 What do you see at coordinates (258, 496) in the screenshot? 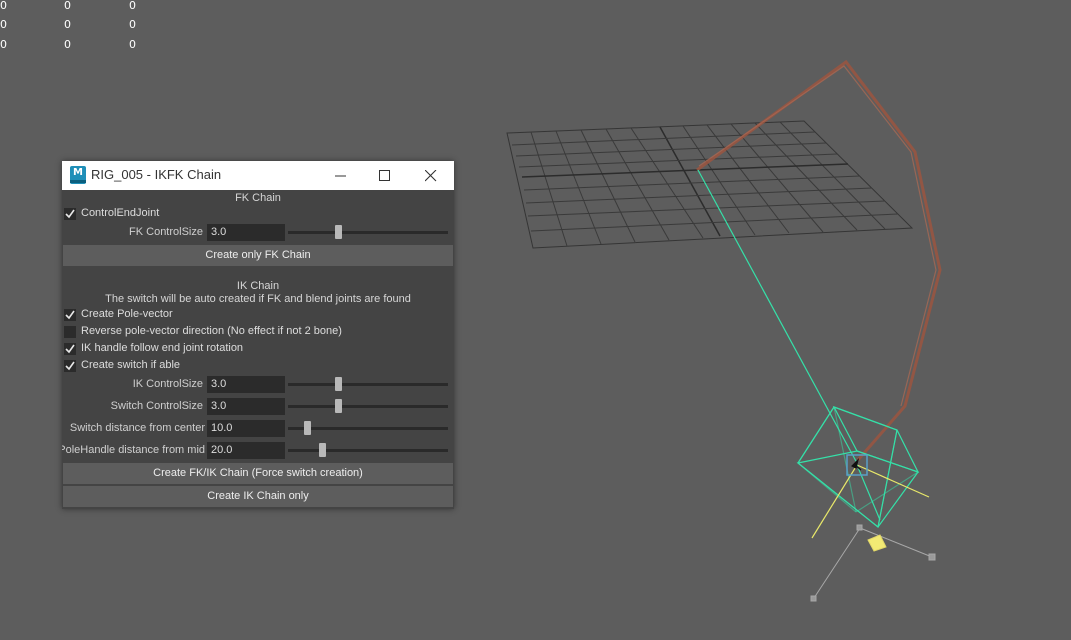
I see `create-ik-chain-only-button: Create IK Chain only` at bounding box center [258, 496].